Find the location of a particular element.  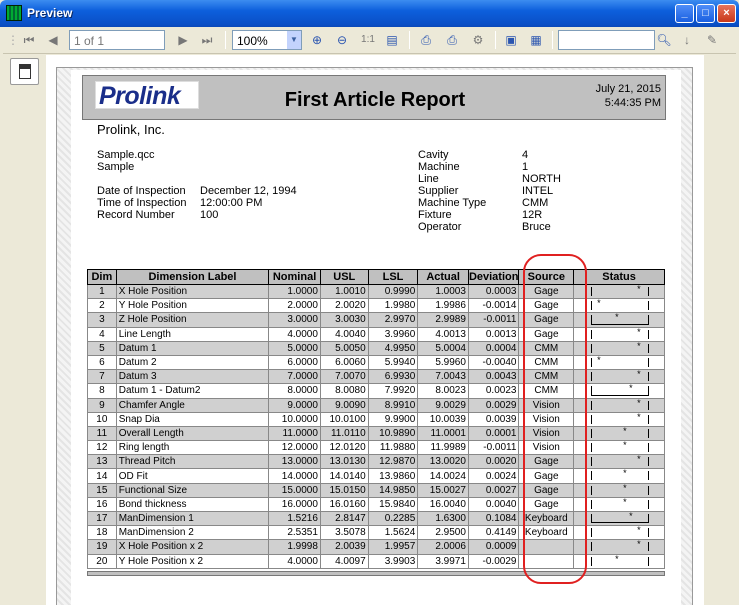

table-cell: 2 is located at coordinates (102, 306).